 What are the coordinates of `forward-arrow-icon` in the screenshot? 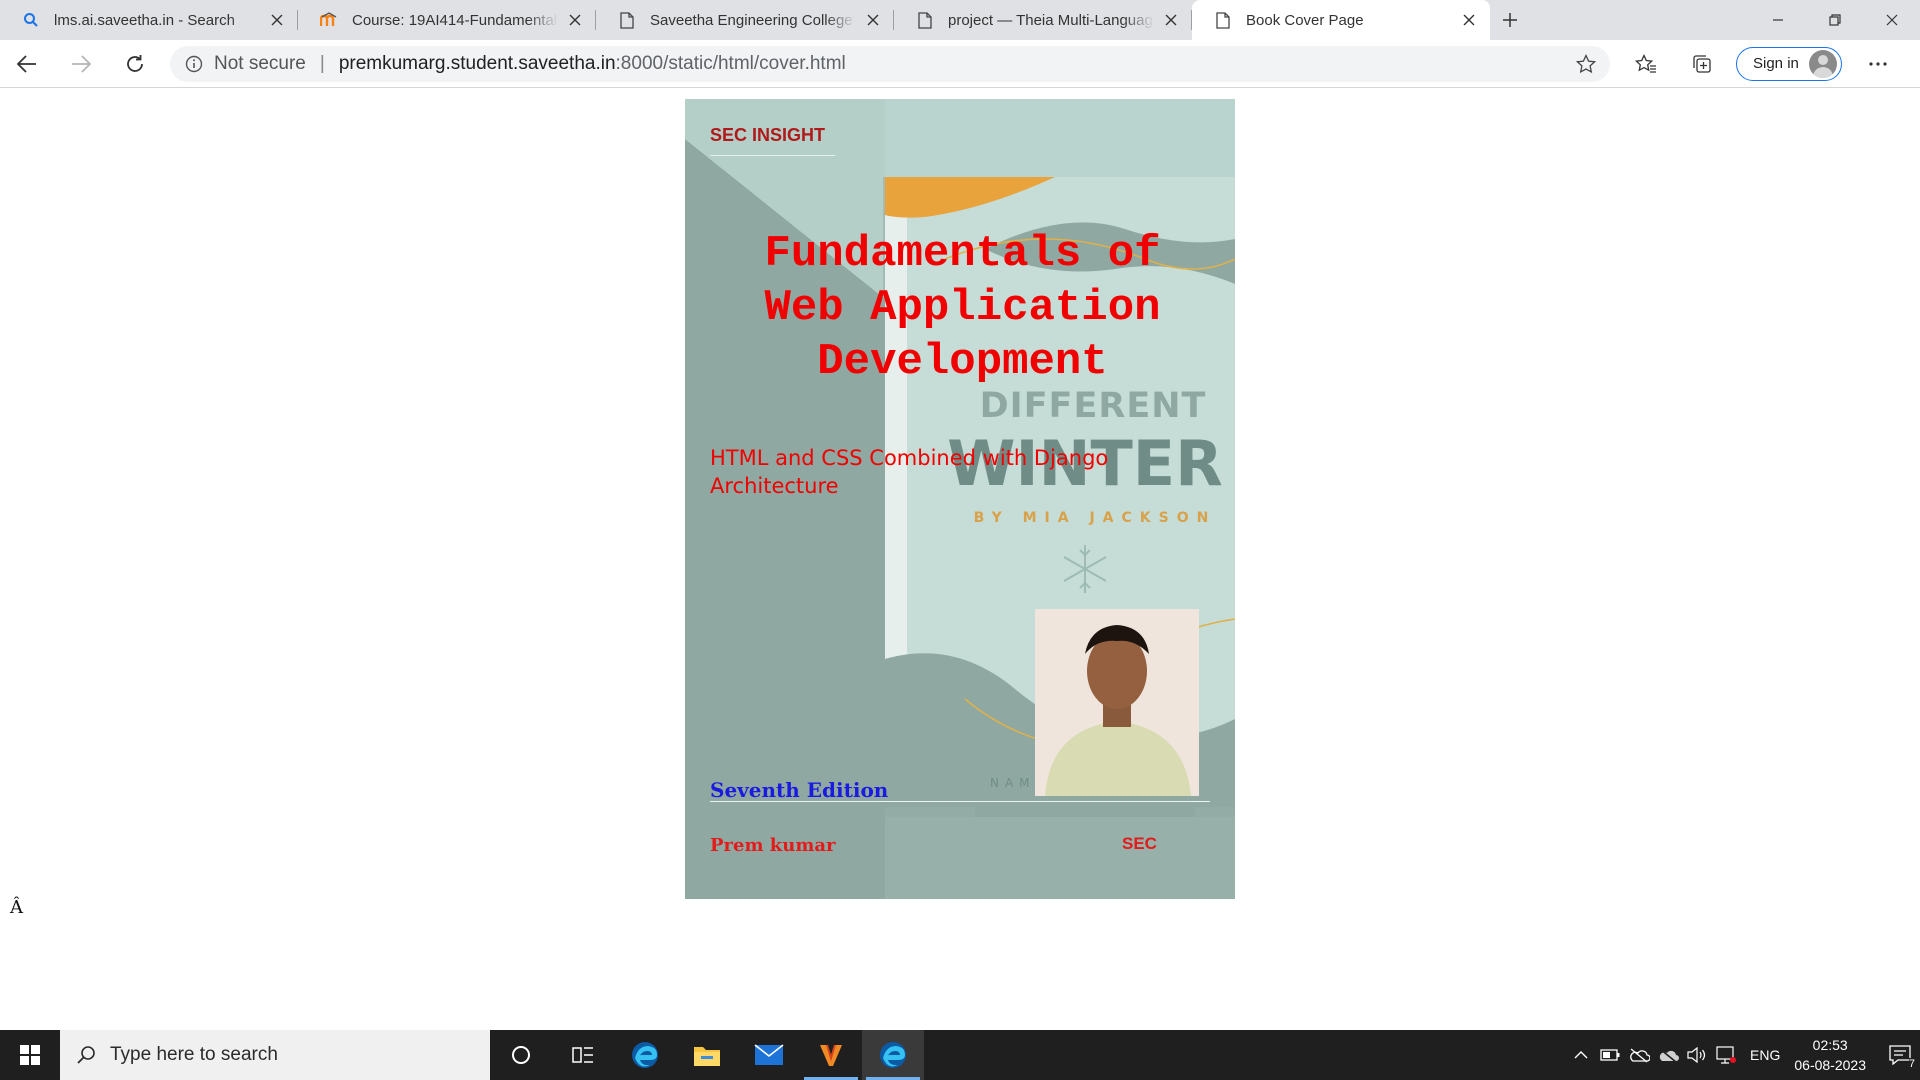 It's located at (81, 63).